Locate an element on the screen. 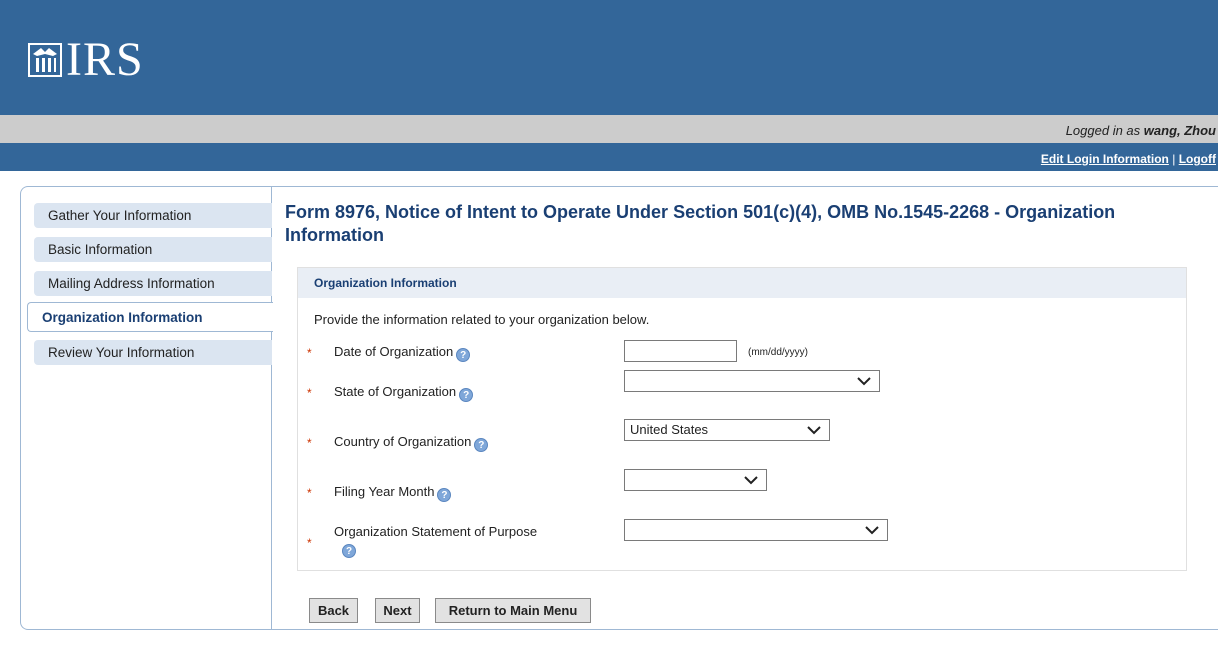 Image resolution: width=1218 pixels, height=653 pixels. sidebar-item-organization: Organization Information is located at coordinates (150, 317).